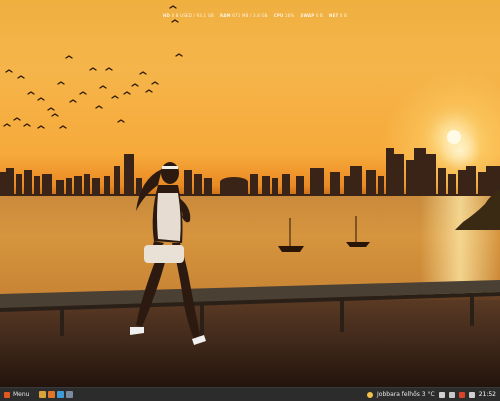  Describe the element at coordinates (250, 394) in the screenshot. I see `taskbar: Menu Jobbara felhős 3 °C 21:52` at that location.